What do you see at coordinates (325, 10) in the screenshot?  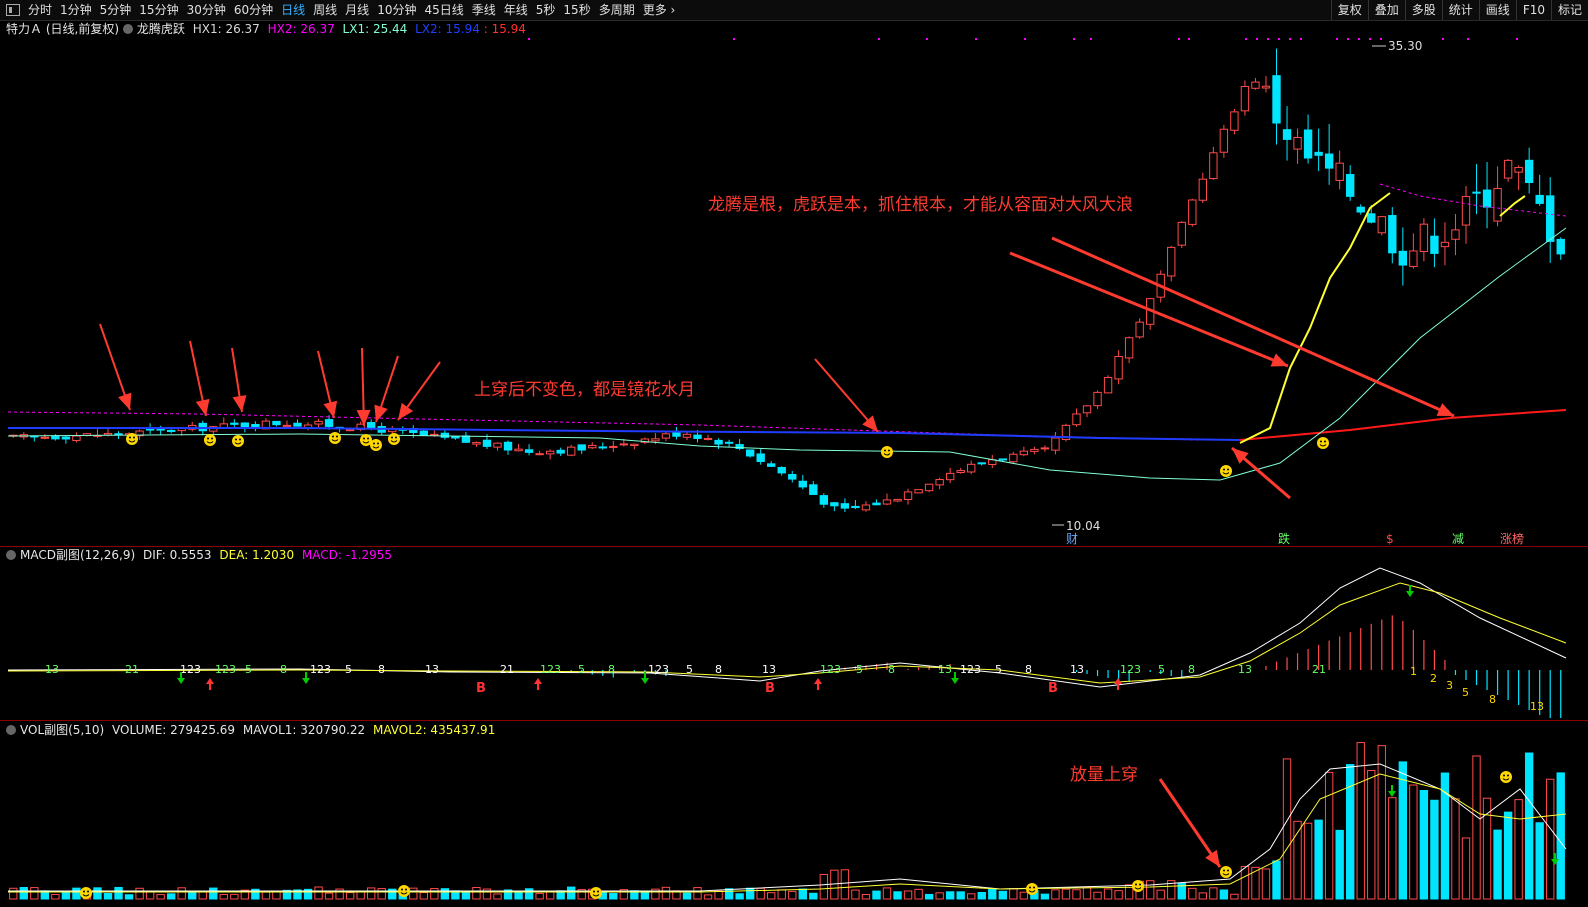 I see `period-tab: 周线` at bounding box center [325, 10].